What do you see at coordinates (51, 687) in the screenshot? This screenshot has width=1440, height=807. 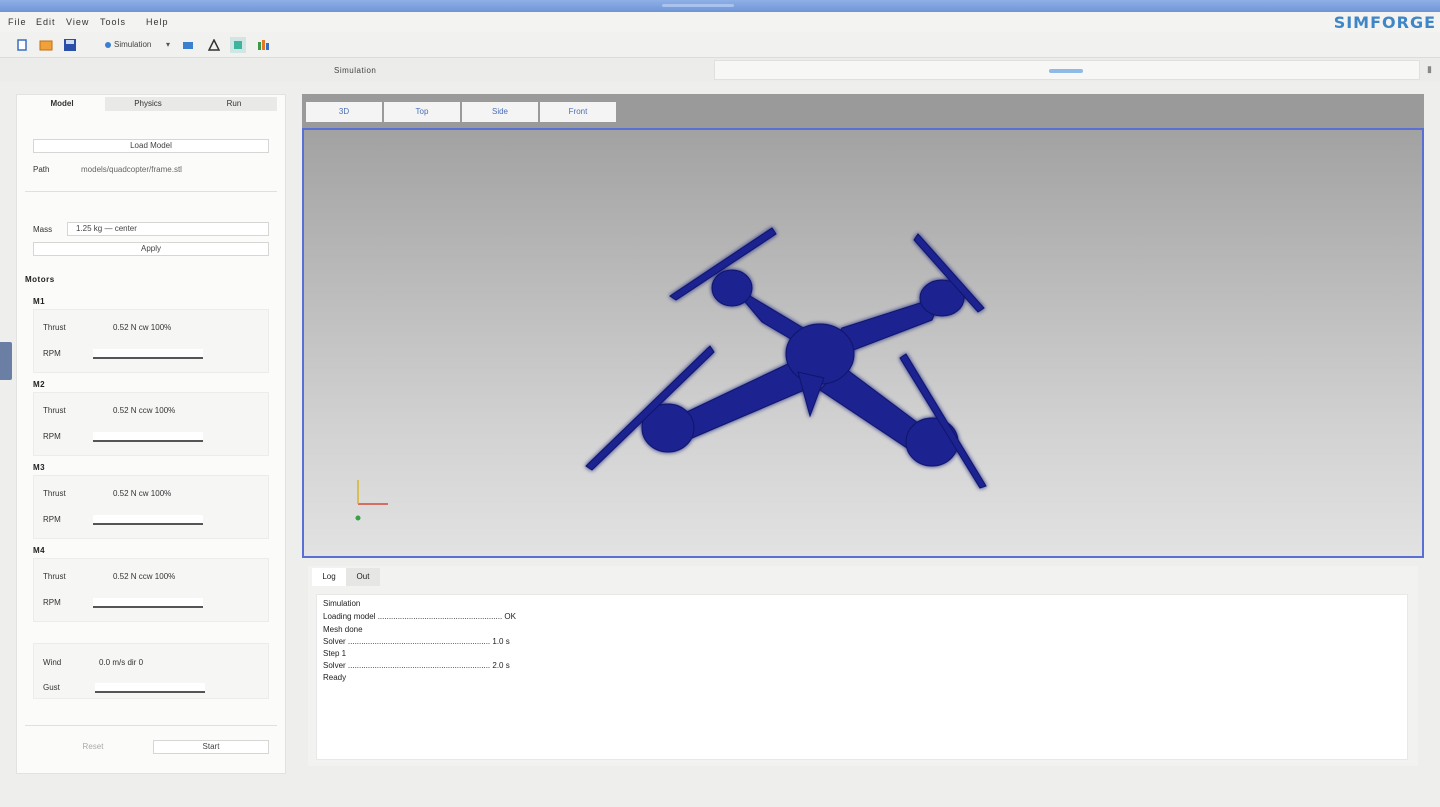 I see `gust-label: Gust` at bounding box center [51, 687].